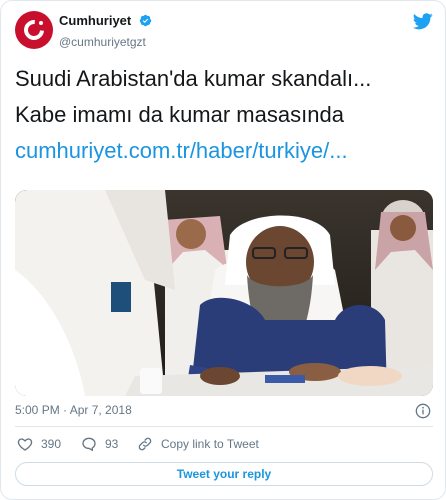  What do you see at coordinates (145, 444) in the screenshot?
I see `link-icon` at bounding box center [145, 444].